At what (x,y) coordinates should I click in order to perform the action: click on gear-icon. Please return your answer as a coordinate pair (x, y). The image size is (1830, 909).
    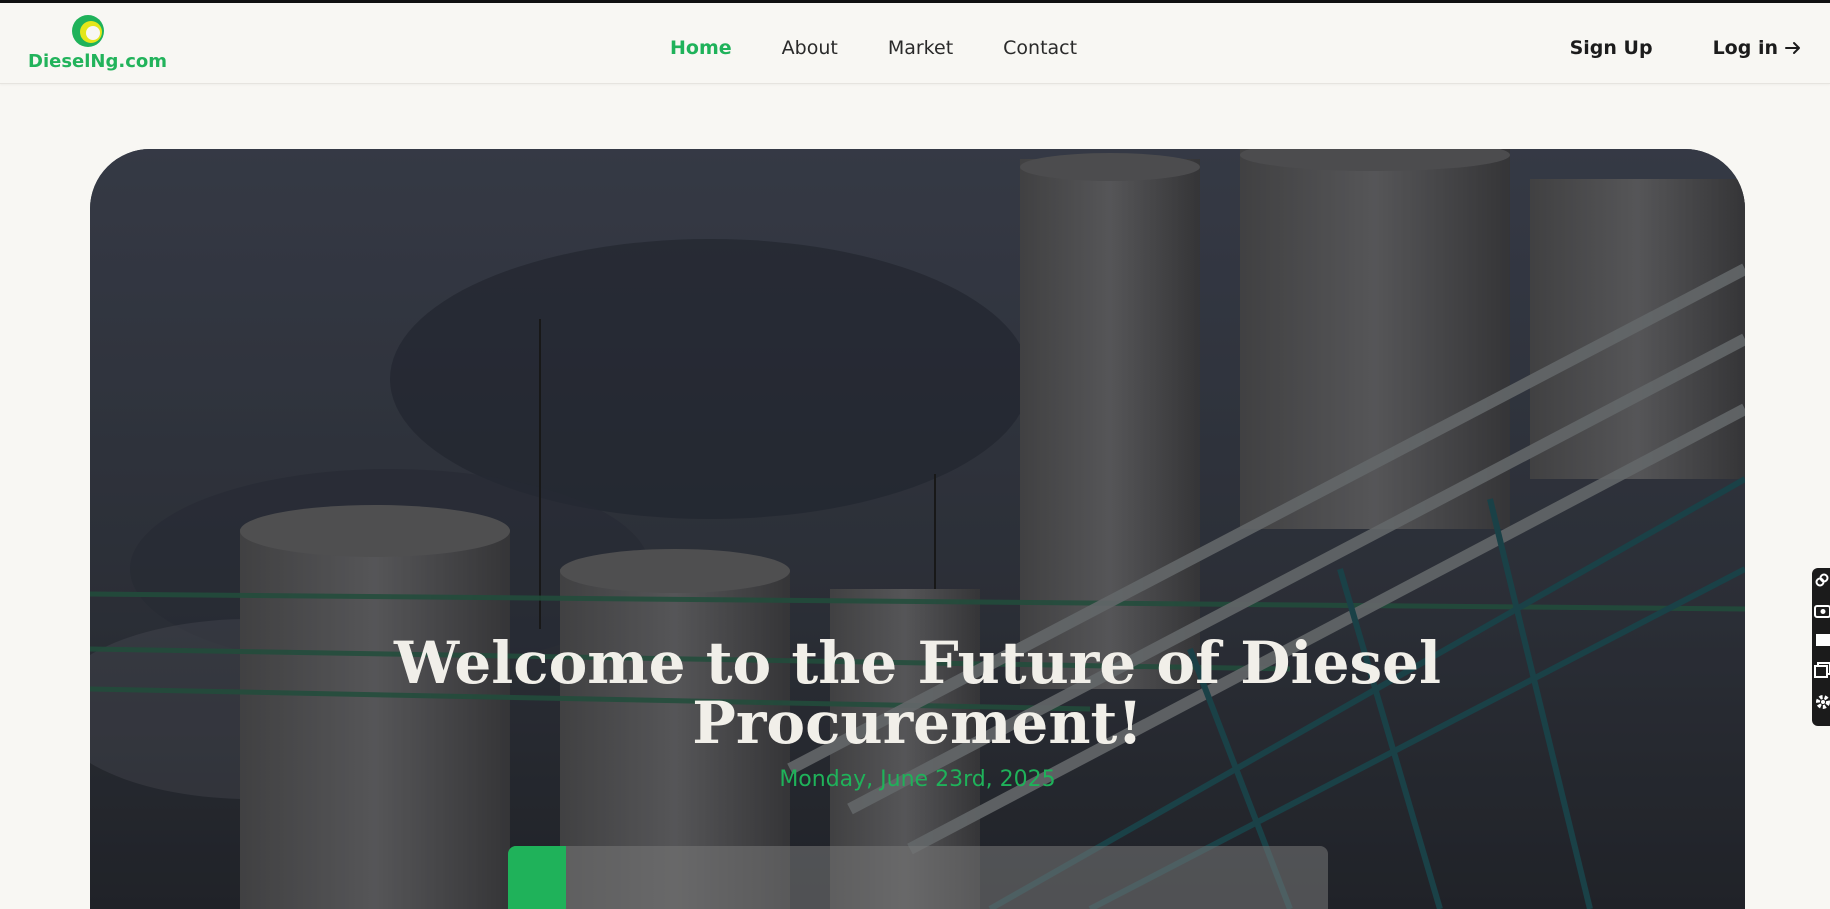
    Looking at the image, I should click on (1822, 702).